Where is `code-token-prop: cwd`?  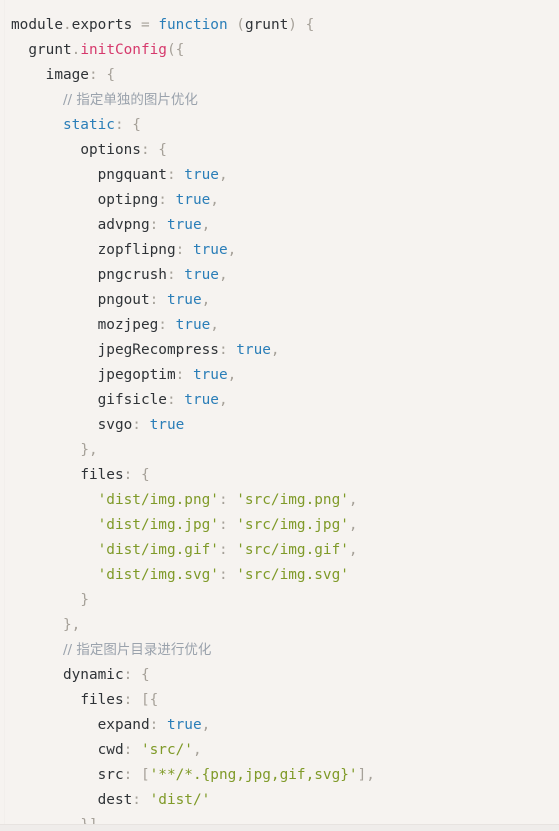
code-token-prop: cwd is located at coordinates (110, 750).